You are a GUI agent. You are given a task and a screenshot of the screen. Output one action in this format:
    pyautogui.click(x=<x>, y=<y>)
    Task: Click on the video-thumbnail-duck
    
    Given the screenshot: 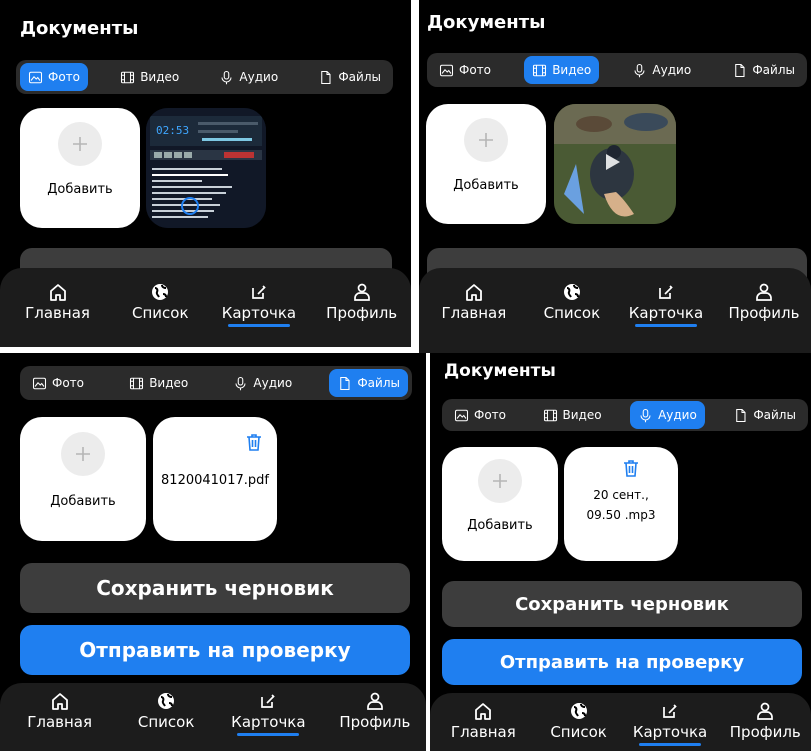 What is the action you would take?
    pyautogui.click(x=615, y=164)
    